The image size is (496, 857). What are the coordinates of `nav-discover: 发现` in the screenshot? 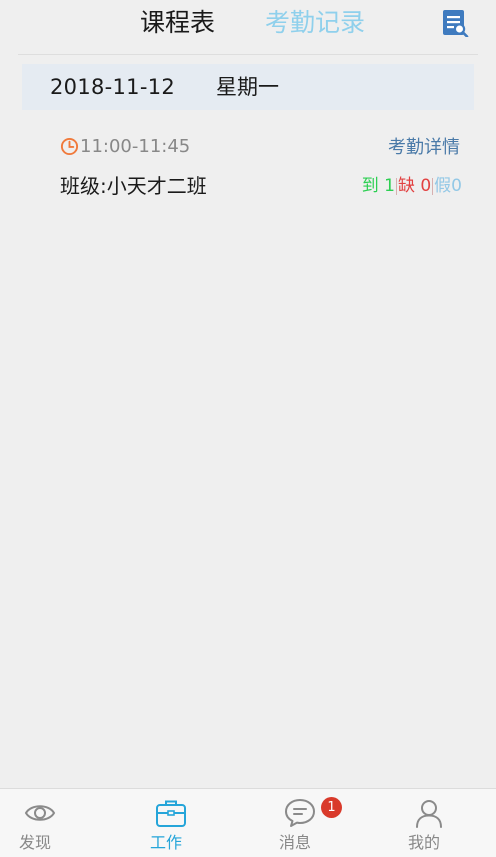 It's located at (42, 826).